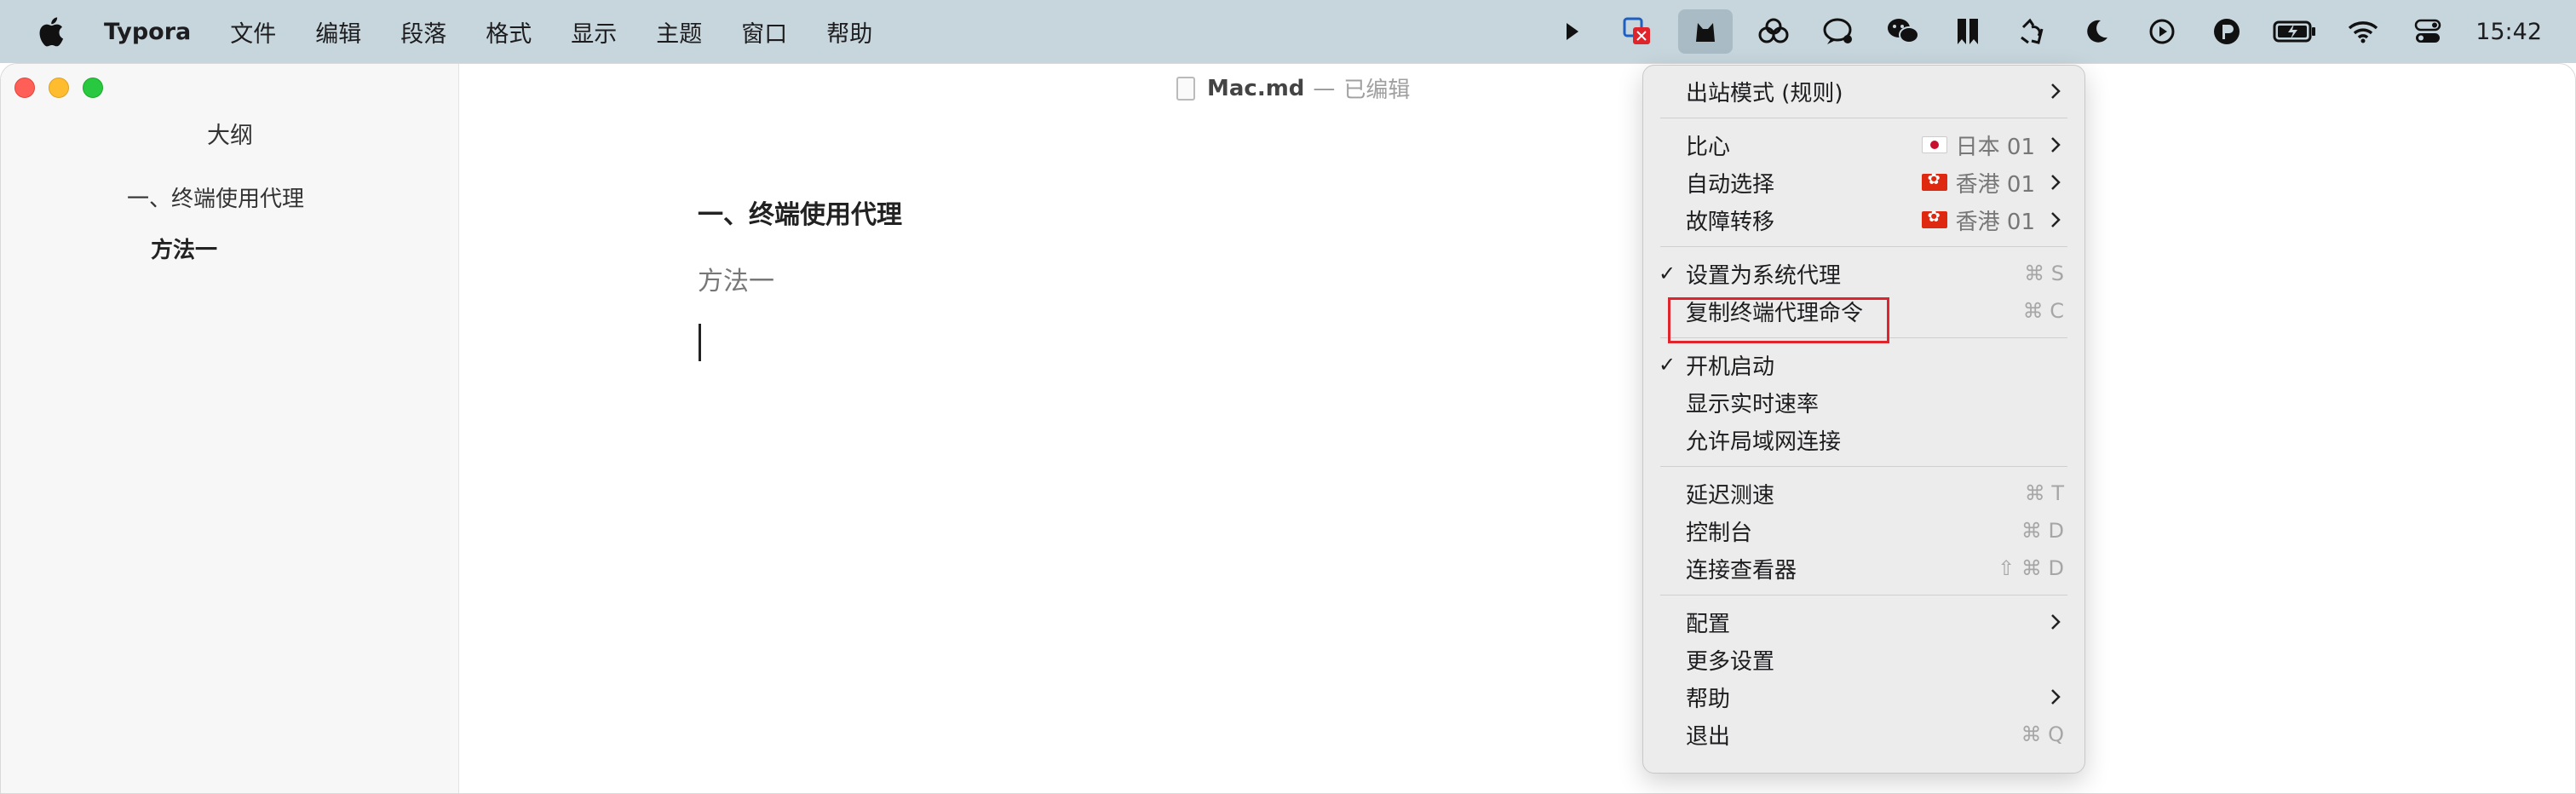 This screenshot has height=794, width=2576. Describe the element at coordinates (1864, 439) in the screenshot. I see `menu-allow-lan: 允许局域网连接` at that location.